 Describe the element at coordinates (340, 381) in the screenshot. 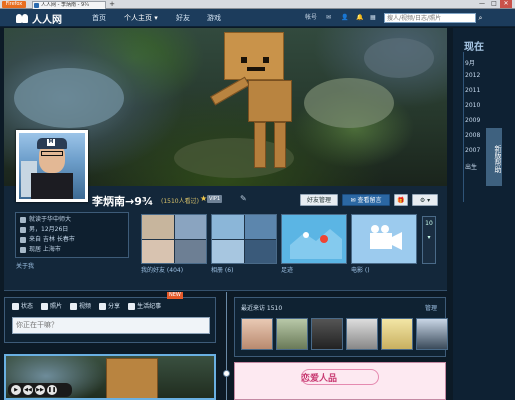

I see `promo-card: 恋爱人品` at that location.